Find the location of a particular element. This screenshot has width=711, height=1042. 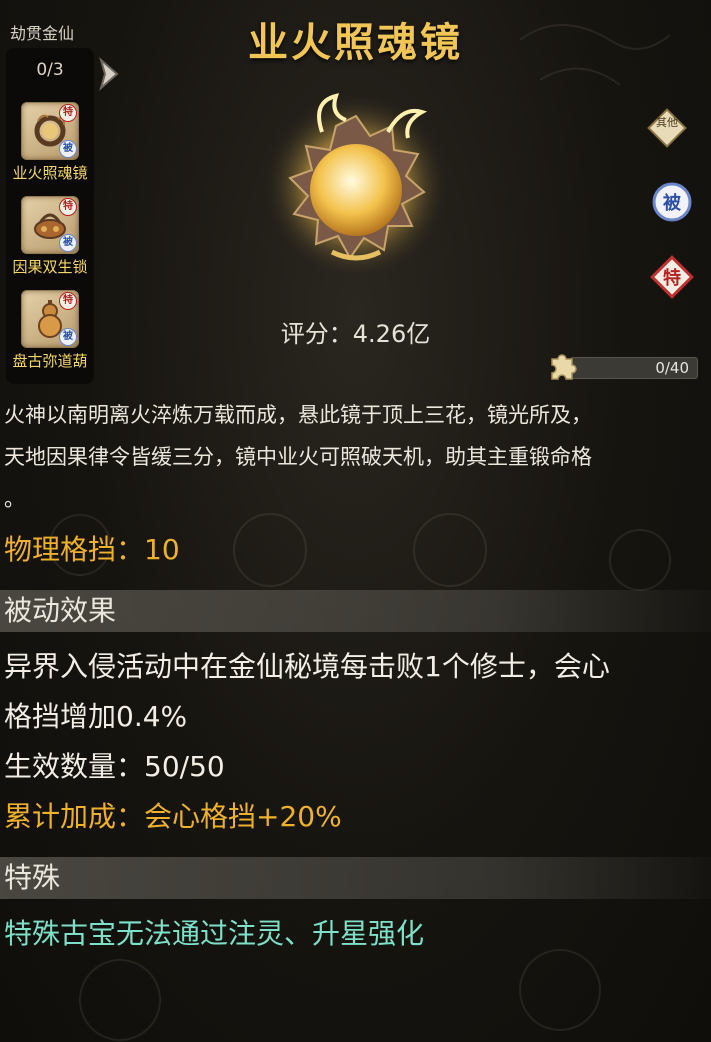

total-bonus: 累计加成：会心格挡+20% is located at coordinates (173, 816).